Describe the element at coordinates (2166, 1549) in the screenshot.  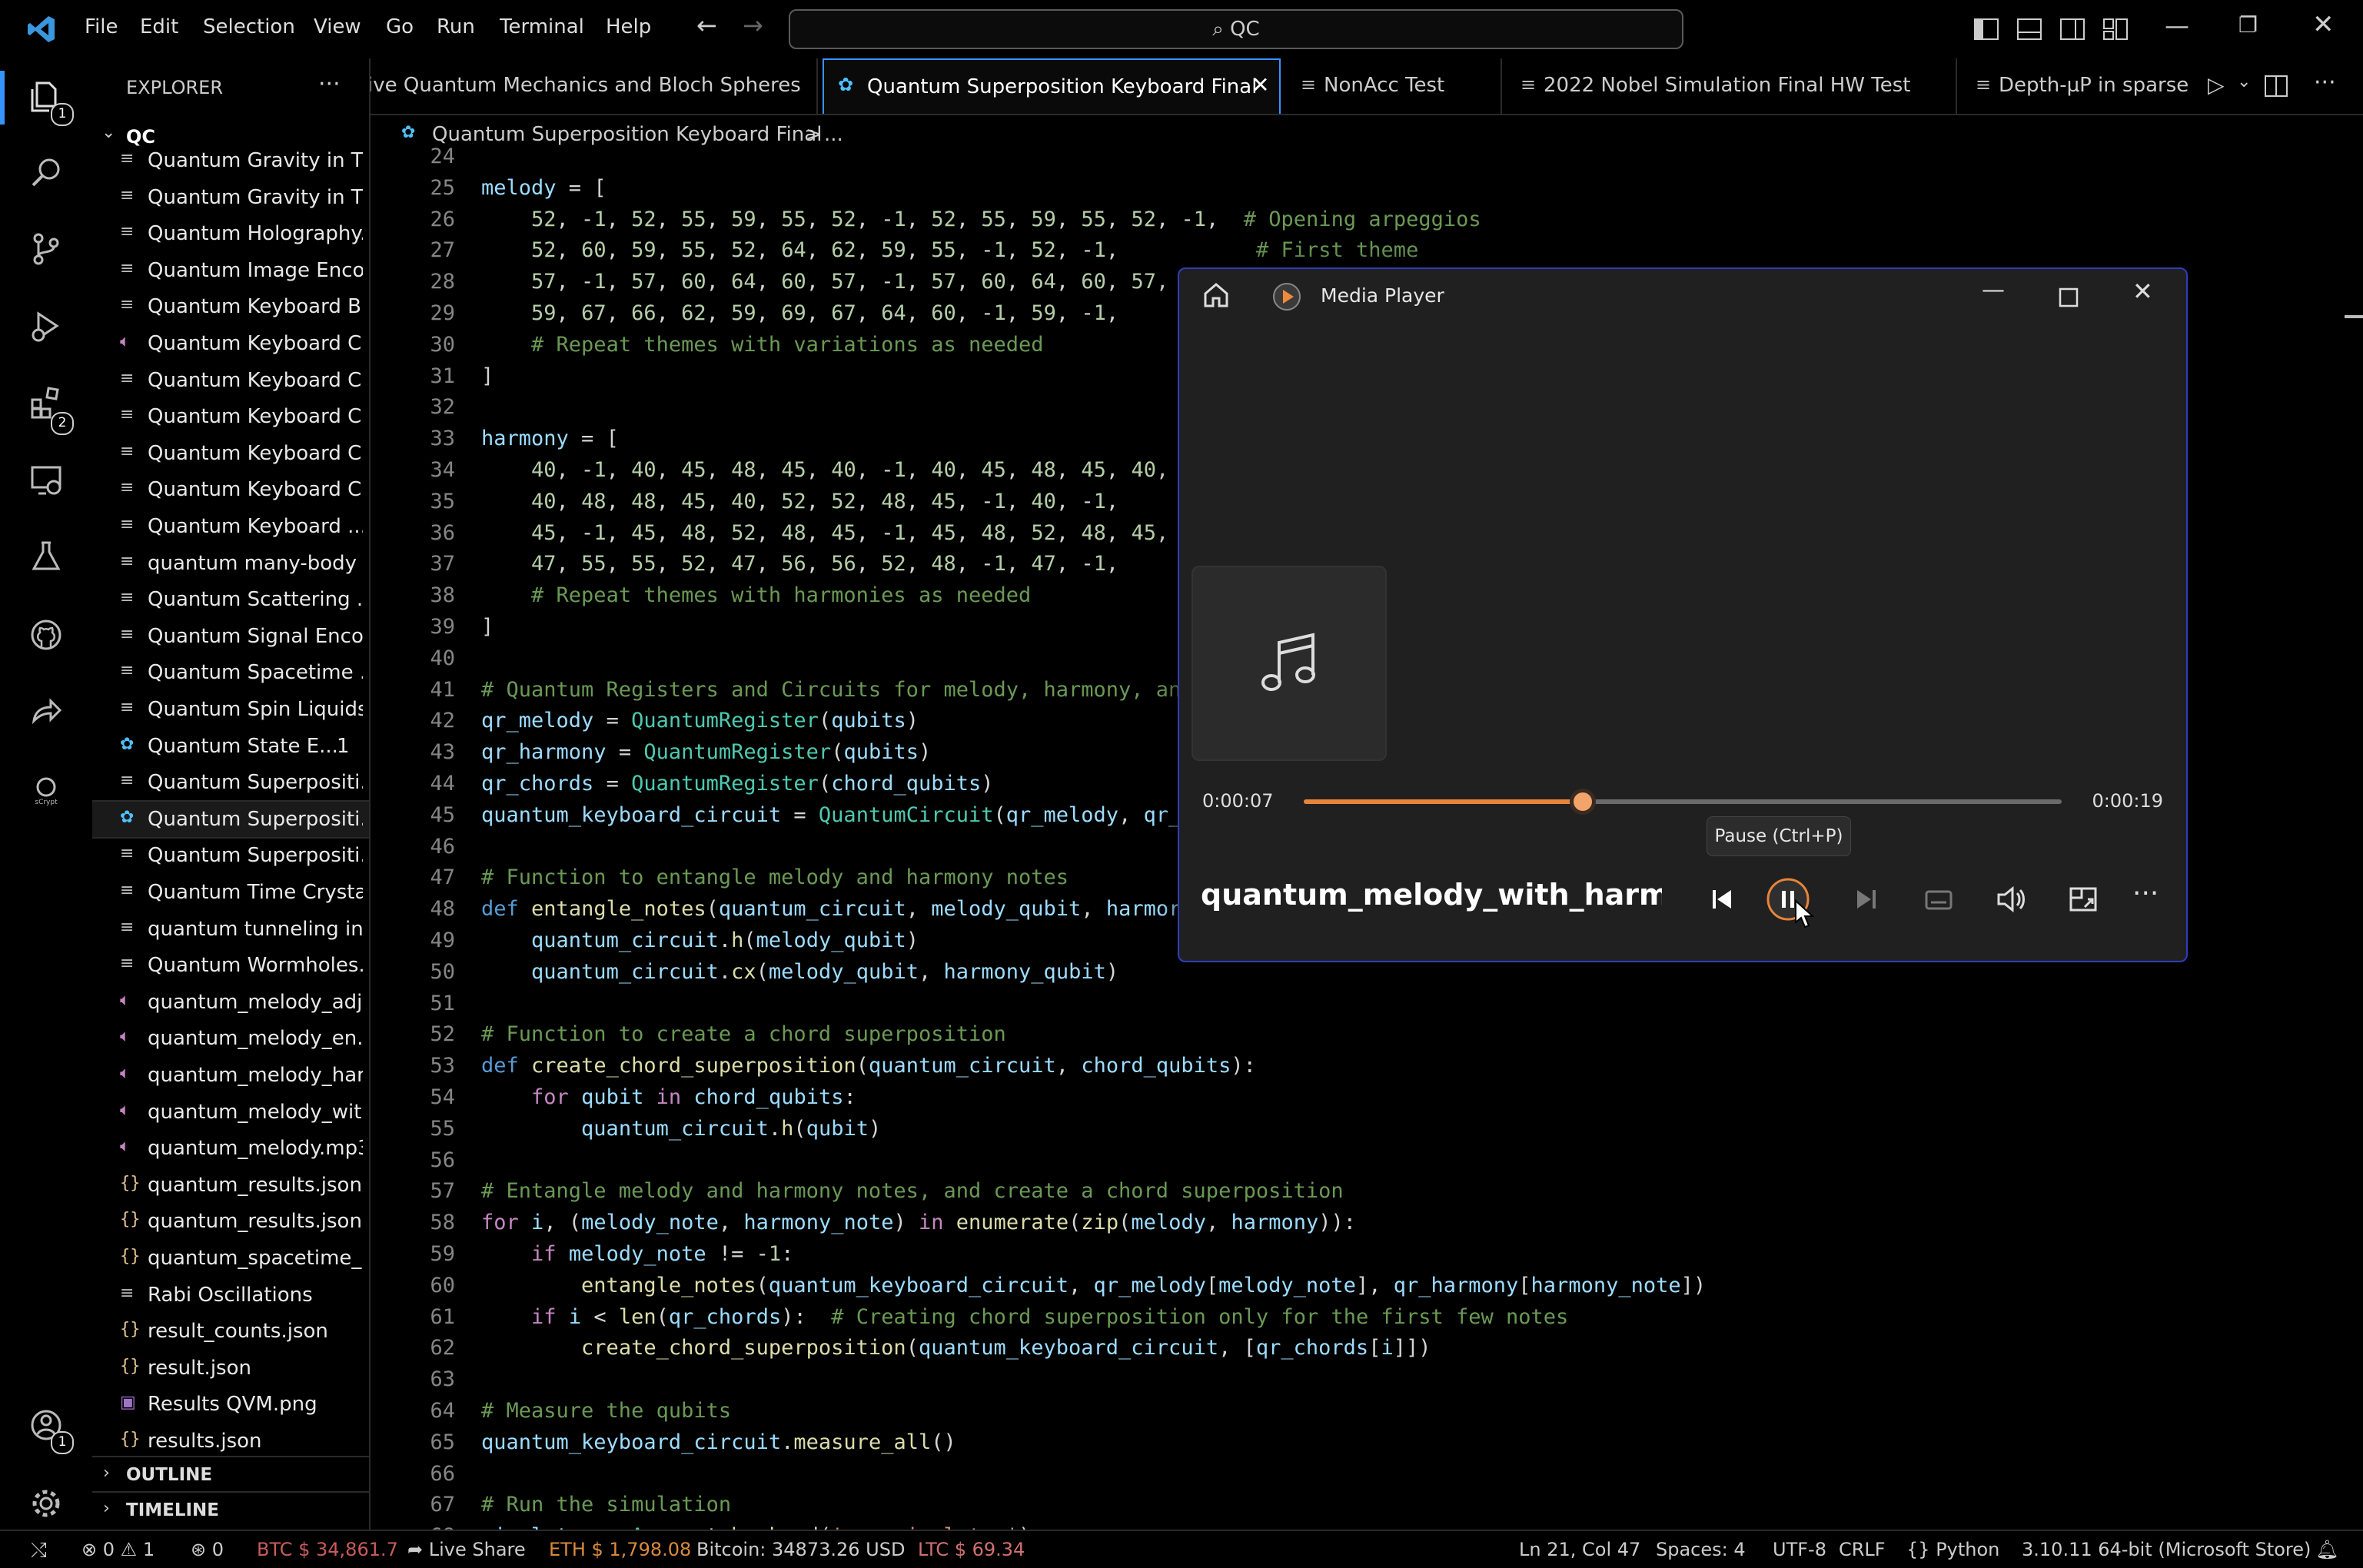
I see `python-interpreter: 3.10.11 64-bit (Microsoft Store)` at that location.